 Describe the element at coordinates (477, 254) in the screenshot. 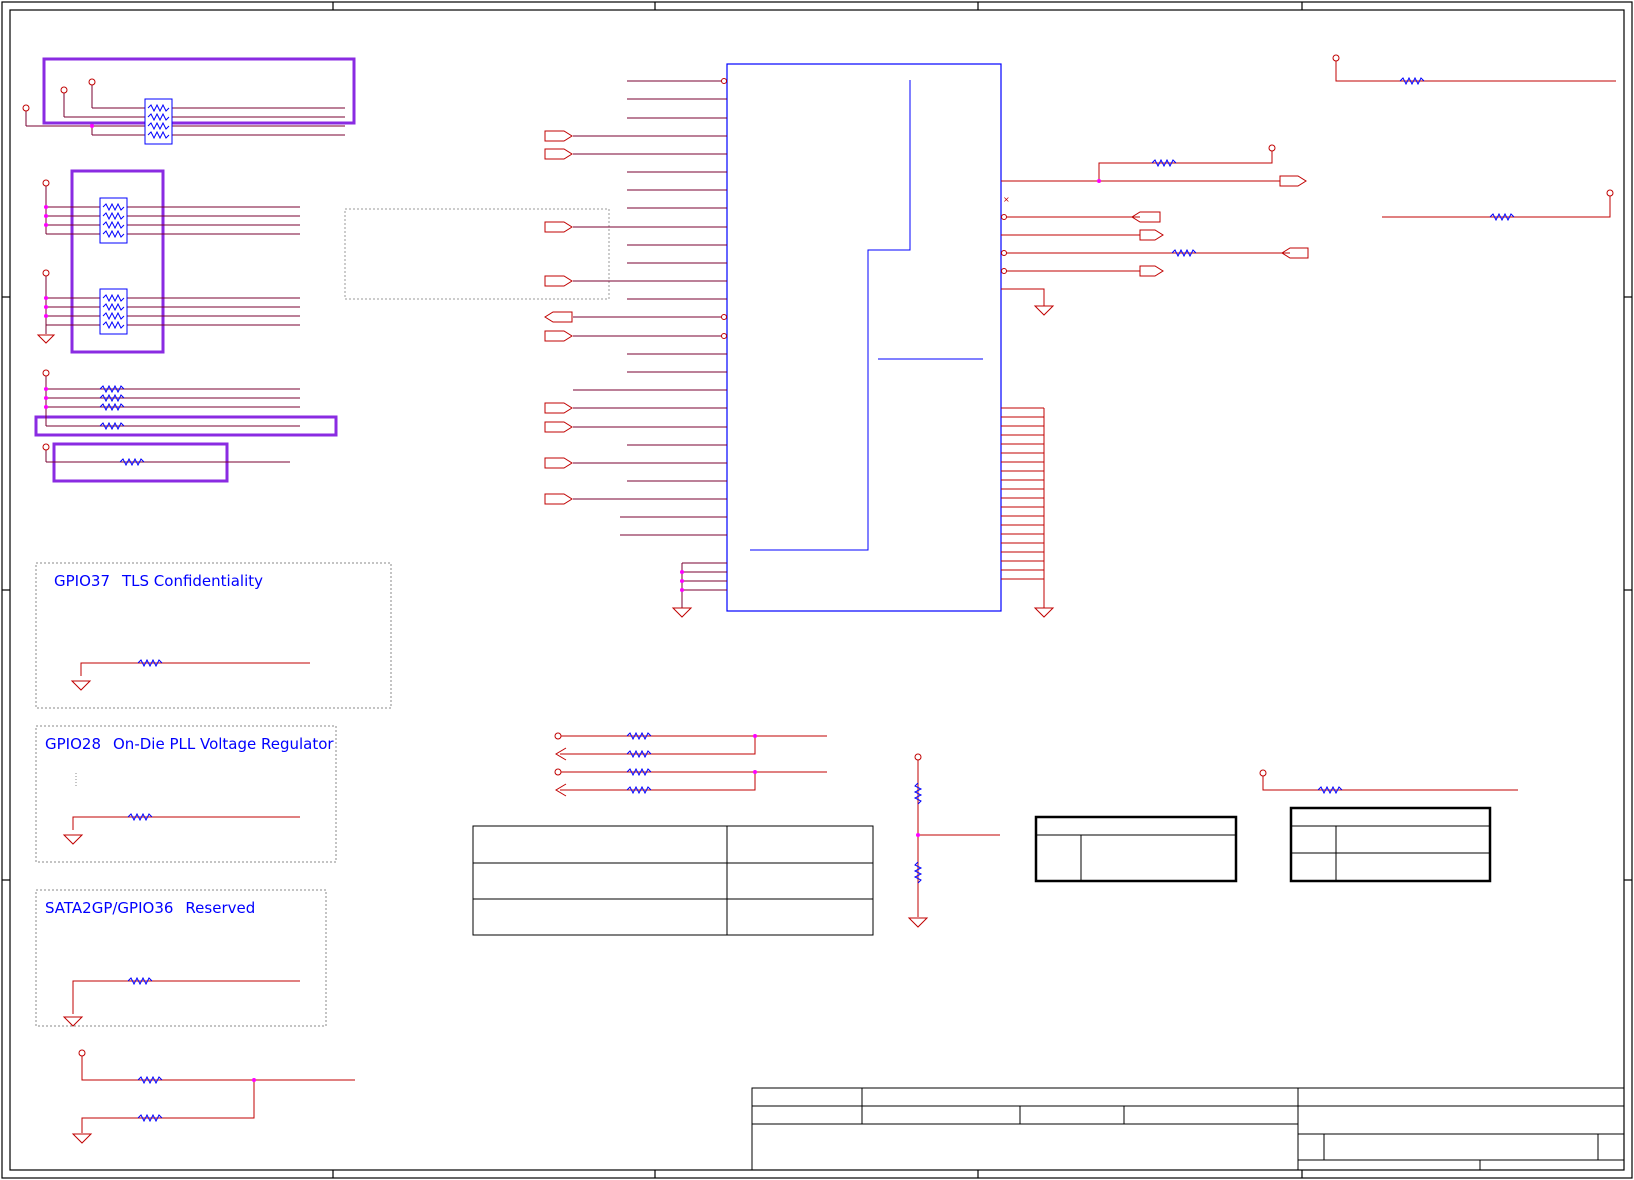

I see `dashed-note-box` at that location.